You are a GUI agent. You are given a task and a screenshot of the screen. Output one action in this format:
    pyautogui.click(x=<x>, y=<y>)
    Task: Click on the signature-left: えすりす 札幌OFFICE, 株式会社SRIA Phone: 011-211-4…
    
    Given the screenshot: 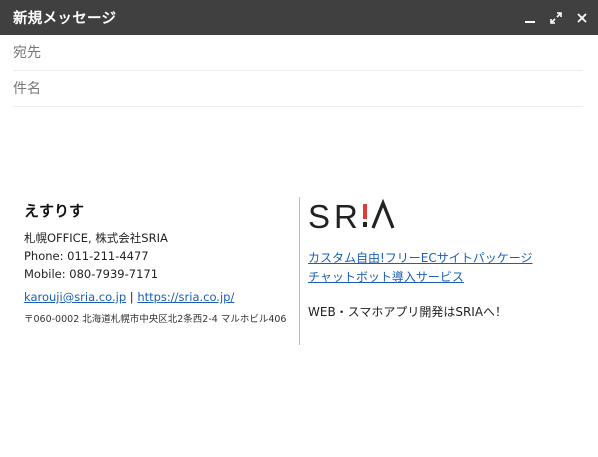 What is the action you would take?
    pyautogui.click(x=159, y=261)
    